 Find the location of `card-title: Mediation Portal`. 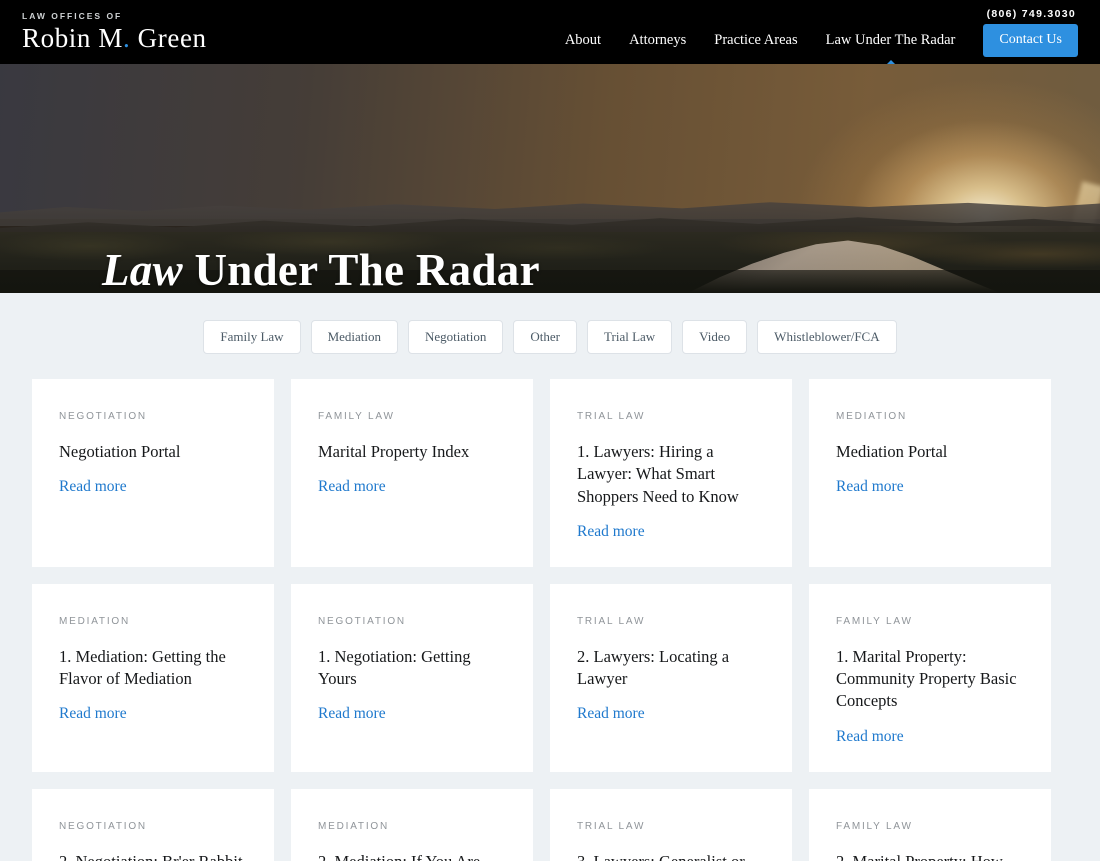

card-title: Mediation Portal is located at coordinates (892, 451).